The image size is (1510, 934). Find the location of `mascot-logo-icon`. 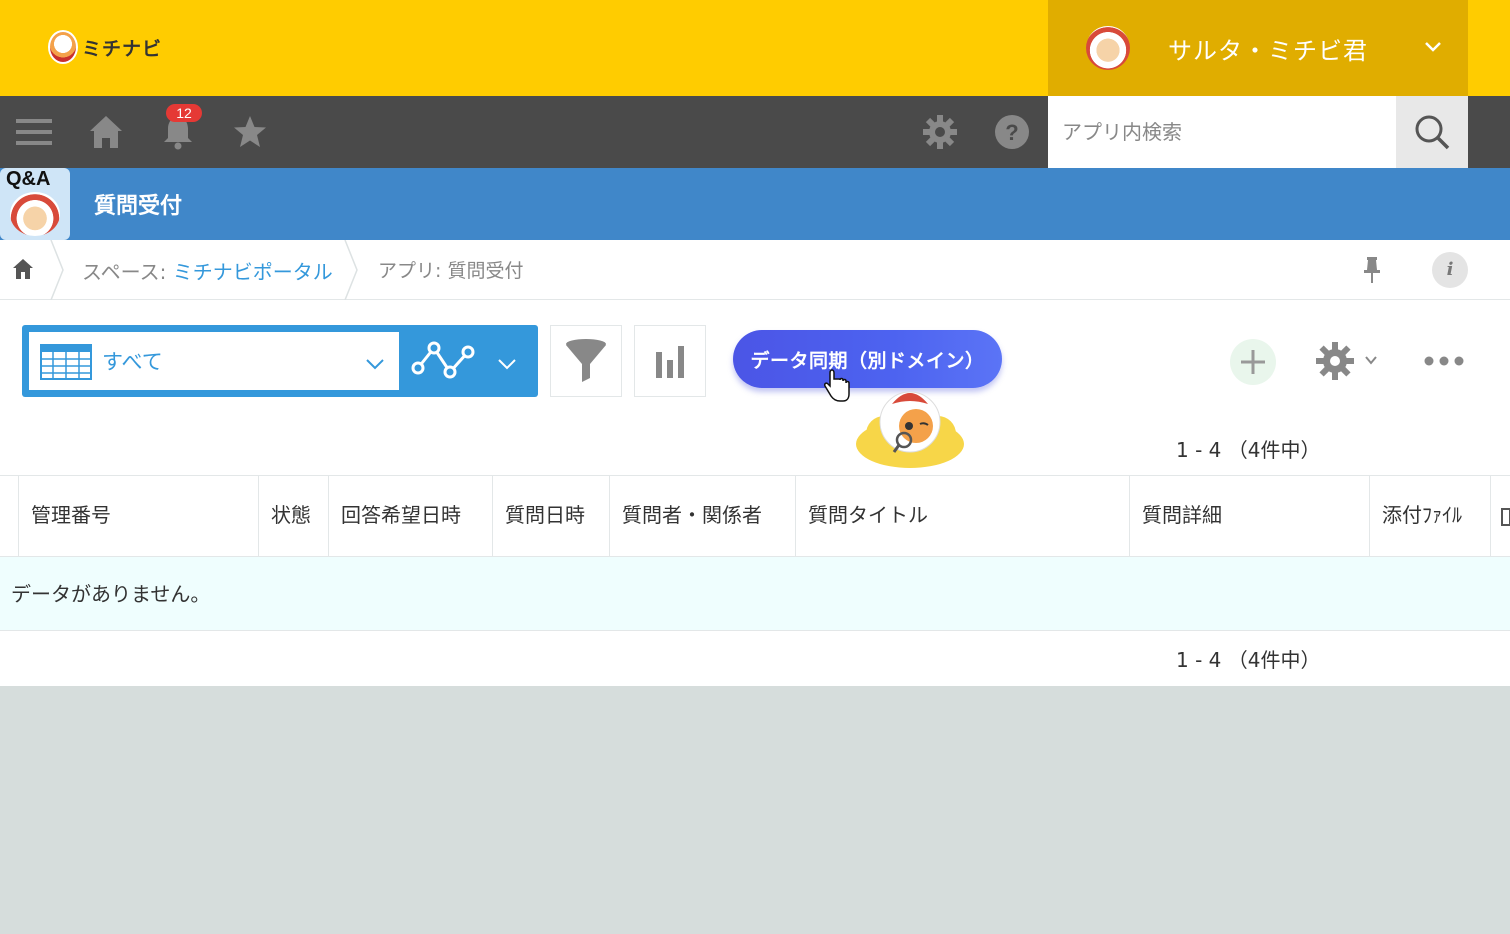

mascot-logo-icon is located at coordinates (63, 47).